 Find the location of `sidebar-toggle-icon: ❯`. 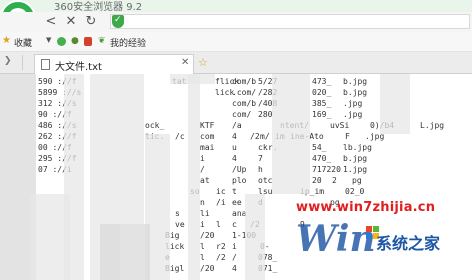

sidebar-toggle-icon: ❯ is located at coordinates (8, 61).